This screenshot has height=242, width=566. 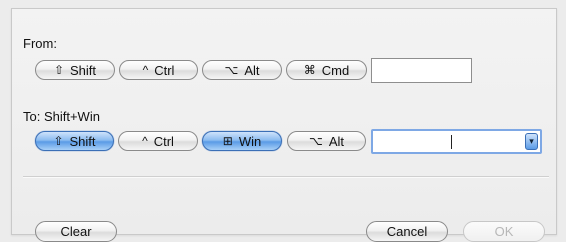 I want to click on to-ctrl-button: ^ Ctrl, so click(x=158, y=141).